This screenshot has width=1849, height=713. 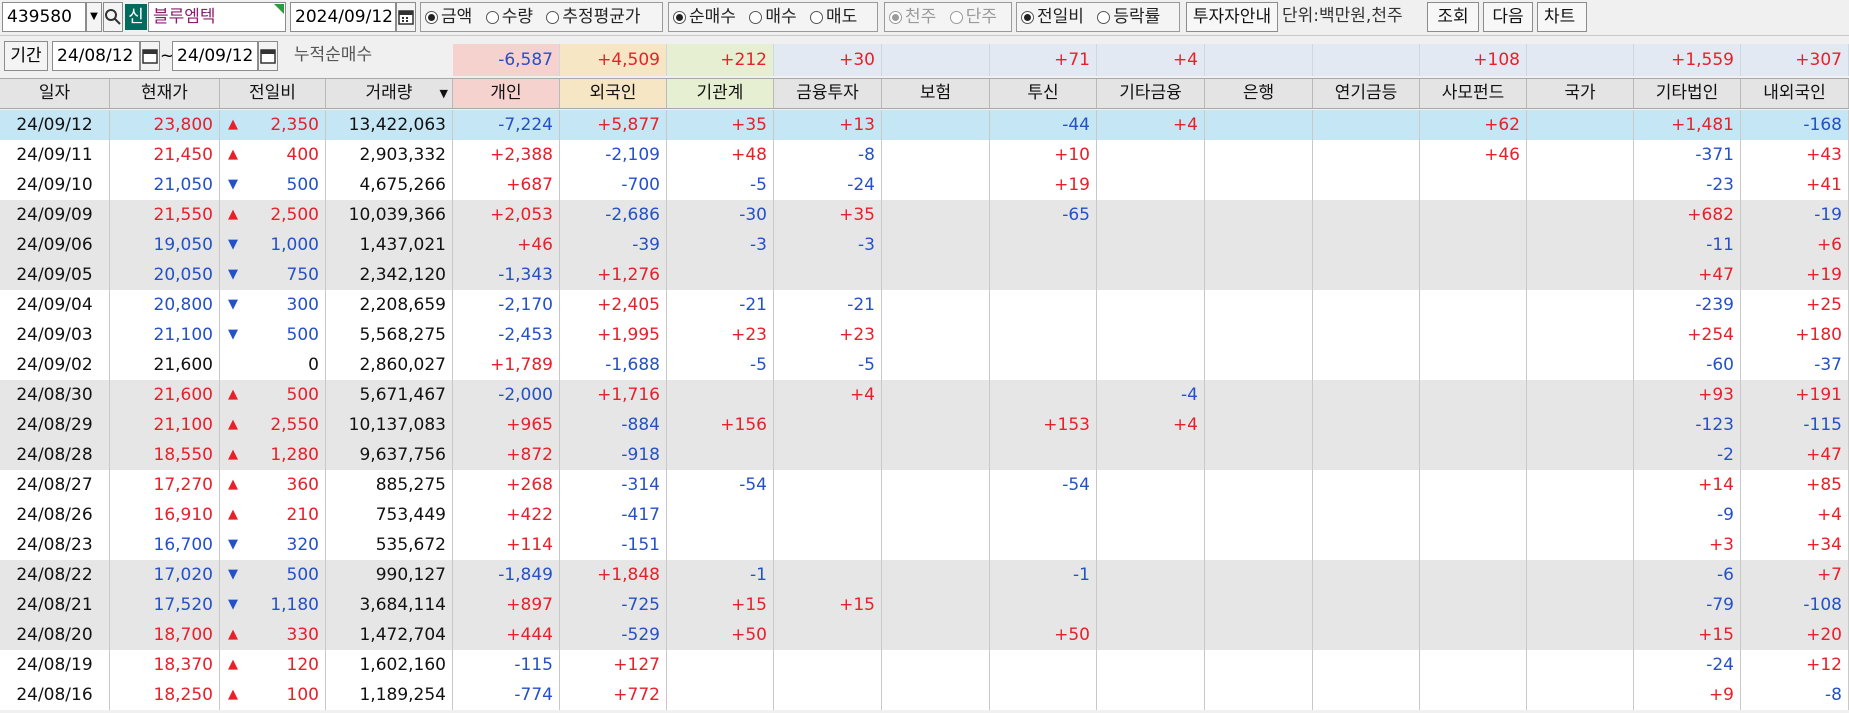 I want to click on period-start-input: 24/08/12, so click(x=96, y=56).